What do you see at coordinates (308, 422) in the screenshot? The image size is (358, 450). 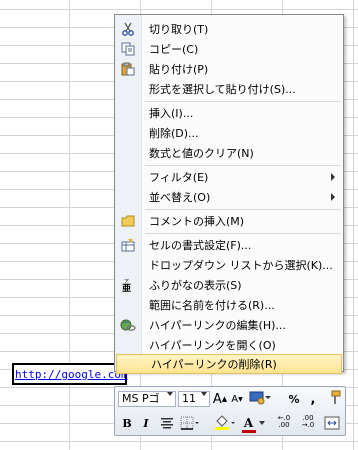 I see `decrease-decimal-button: .00 →.0` at bounding box center [308, 422].